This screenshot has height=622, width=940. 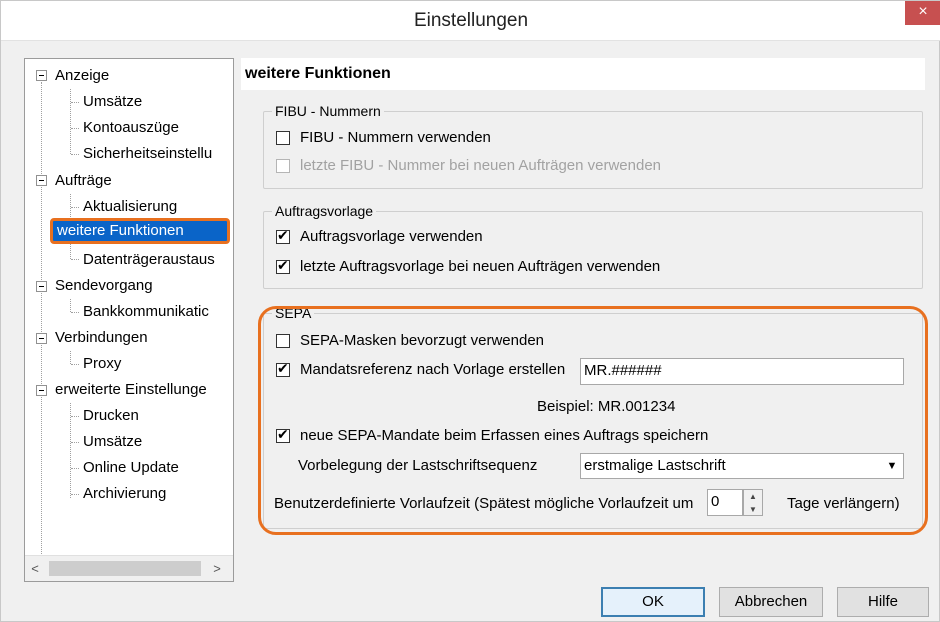 What do you see at coordinates (283, 236) in the screenshot?
I see `vorlage-use-checkbox` at bounding box center [283, 236].